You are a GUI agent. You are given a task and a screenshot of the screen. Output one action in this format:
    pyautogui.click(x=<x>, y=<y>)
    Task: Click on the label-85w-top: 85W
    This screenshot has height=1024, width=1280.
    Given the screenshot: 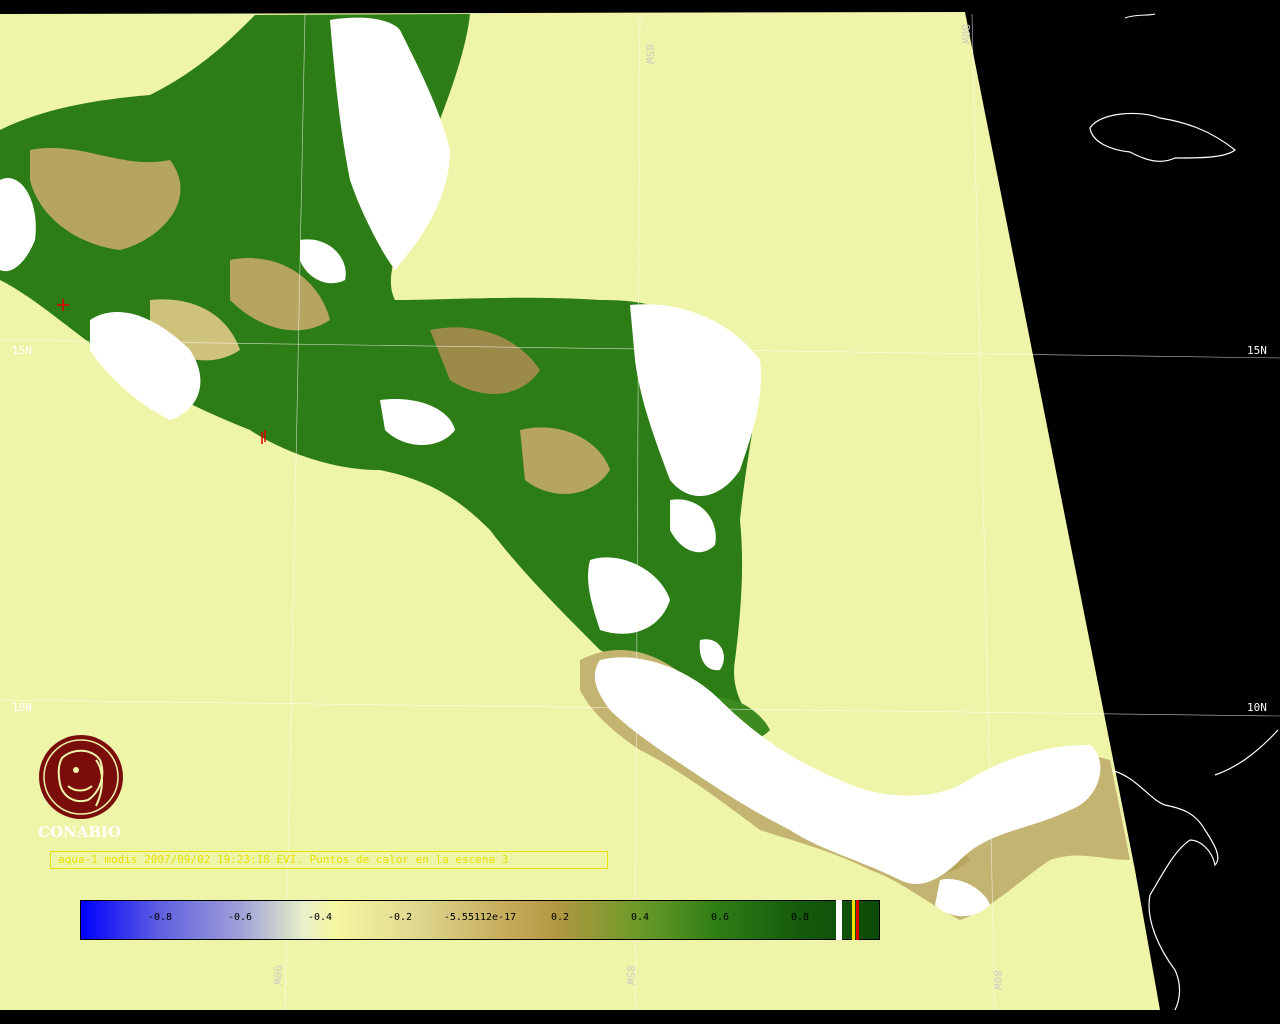 What is the action you would take?
    pyautogui.click(x=649, y=54)
    